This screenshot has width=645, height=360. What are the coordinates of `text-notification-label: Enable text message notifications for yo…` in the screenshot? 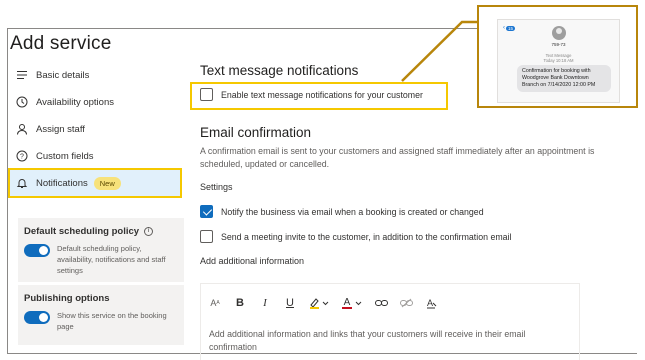 It's located at (322, 94).